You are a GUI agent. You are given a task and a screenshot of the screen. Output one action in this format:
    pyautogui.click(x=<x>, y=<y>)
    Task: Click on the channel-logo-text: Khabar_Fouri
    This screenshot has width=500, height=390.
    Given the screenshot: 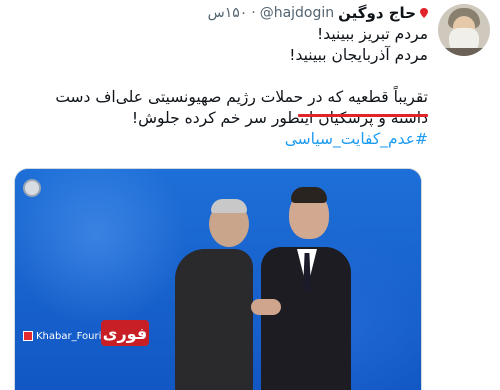 What is the action you would take?
    pyautogui.click(x=69, y=336)
    